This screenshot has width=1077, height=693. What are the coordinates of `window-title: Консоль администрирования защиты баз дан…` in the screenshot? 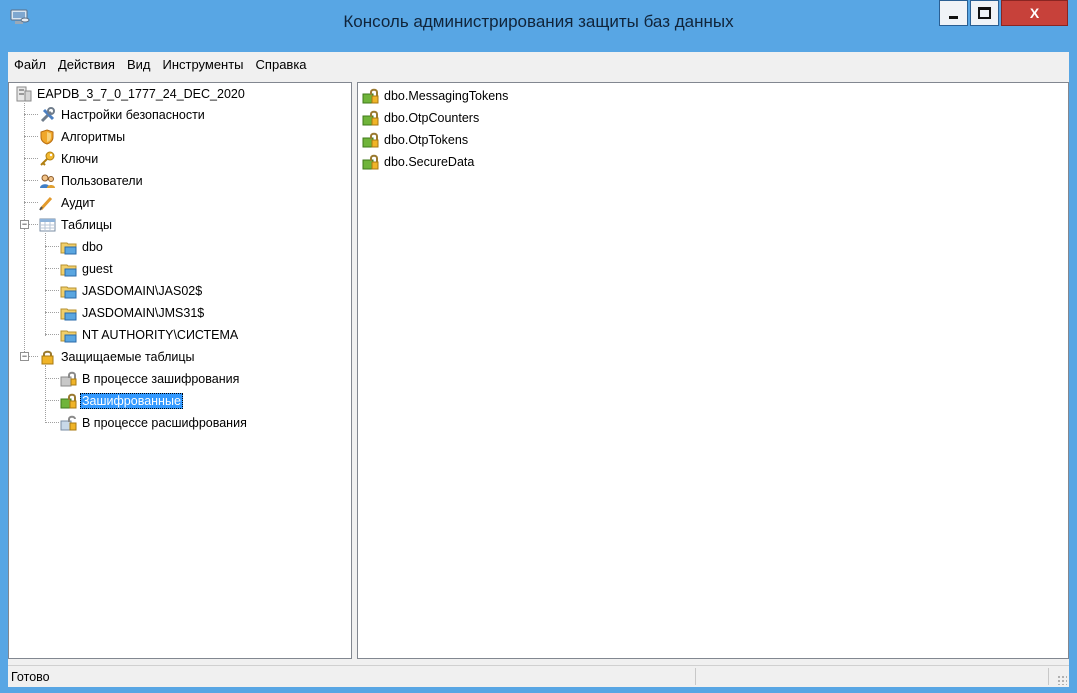 It's located at (538, 21).